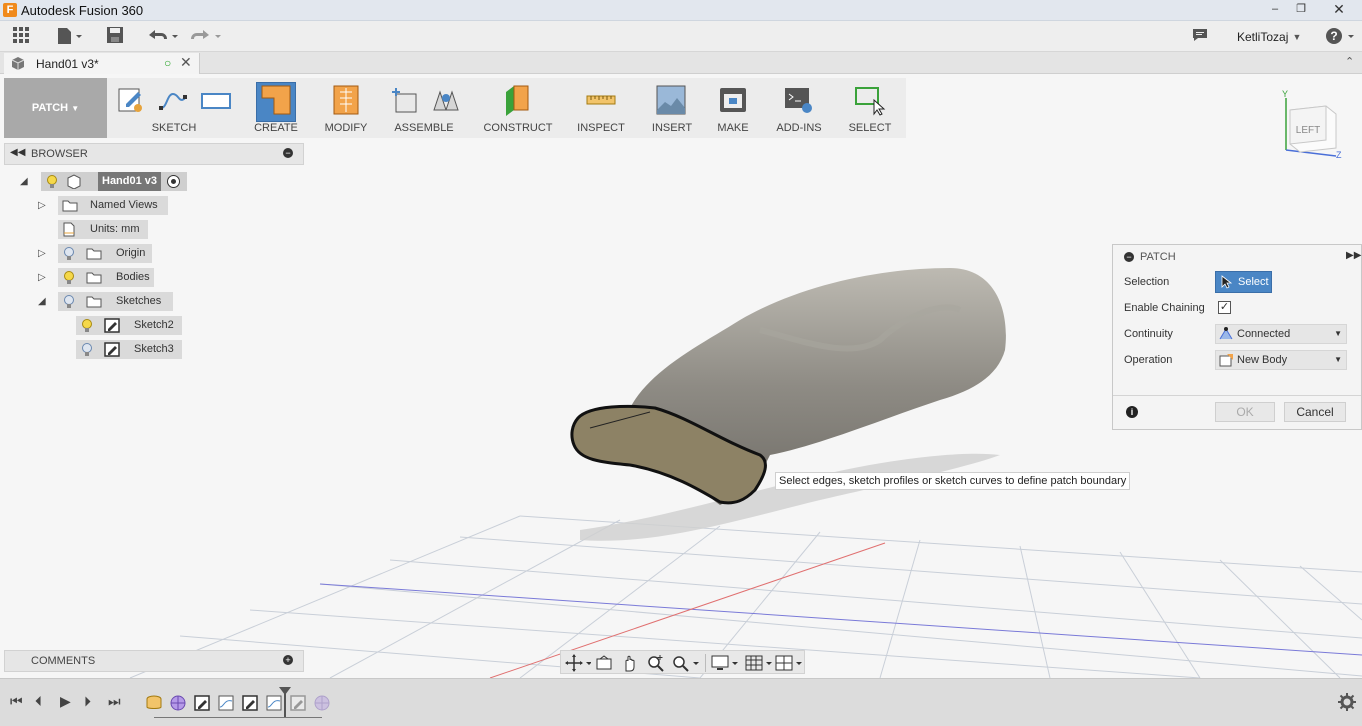 Image resolution: width=1362 pixels, height=726 pixels. Describe the element at coordinates (186, 62) in the screenshot. I see `close-tab-icon: ✕` at that location.